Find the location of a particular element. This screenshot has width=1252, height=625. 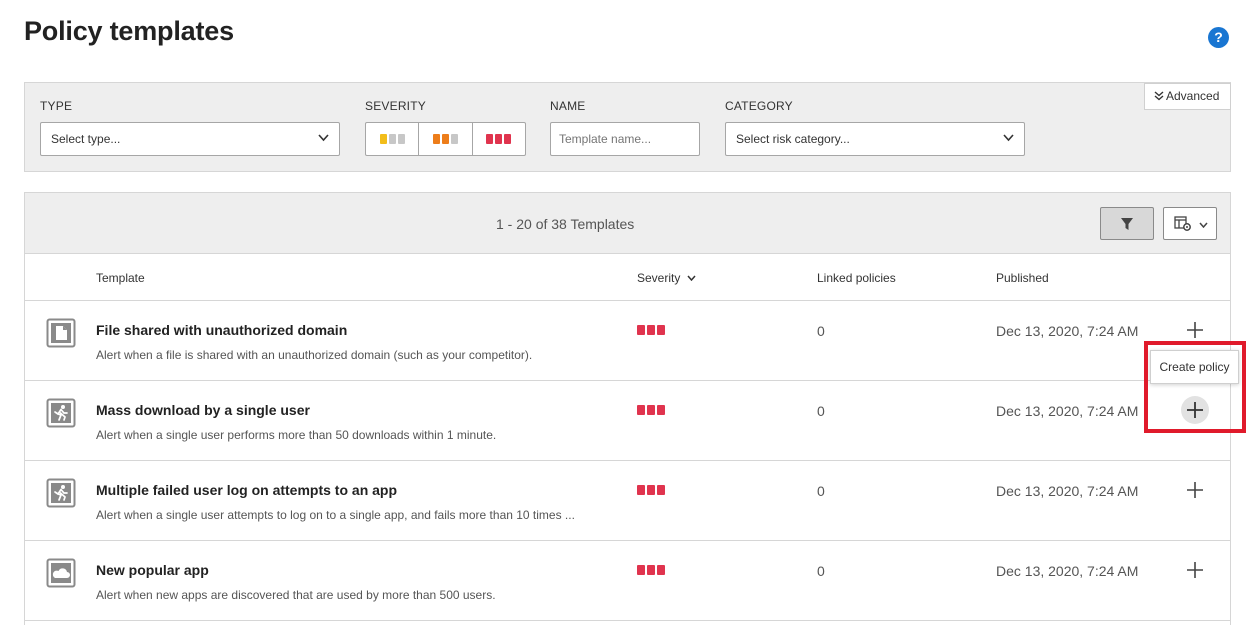

severity-filter is located at coordinates (445, 139).